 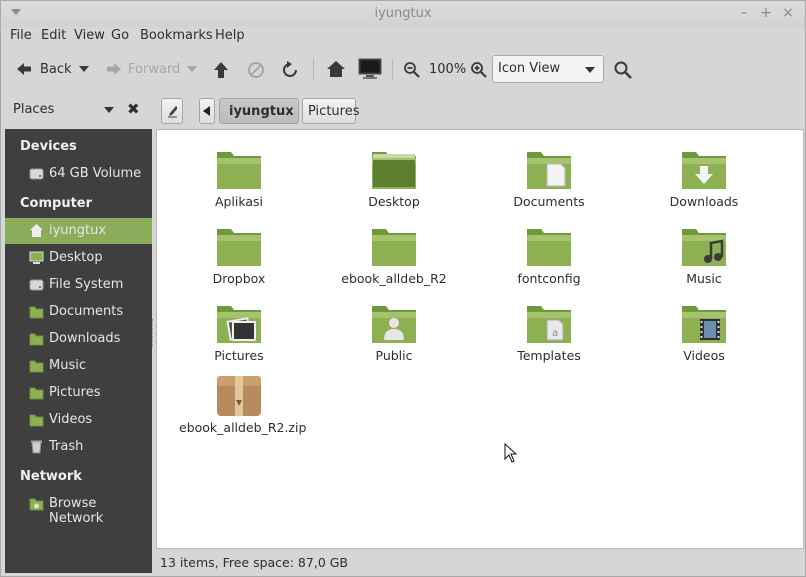 I want to click on sidebar-item-music: Music, so click(x=78, y=366).